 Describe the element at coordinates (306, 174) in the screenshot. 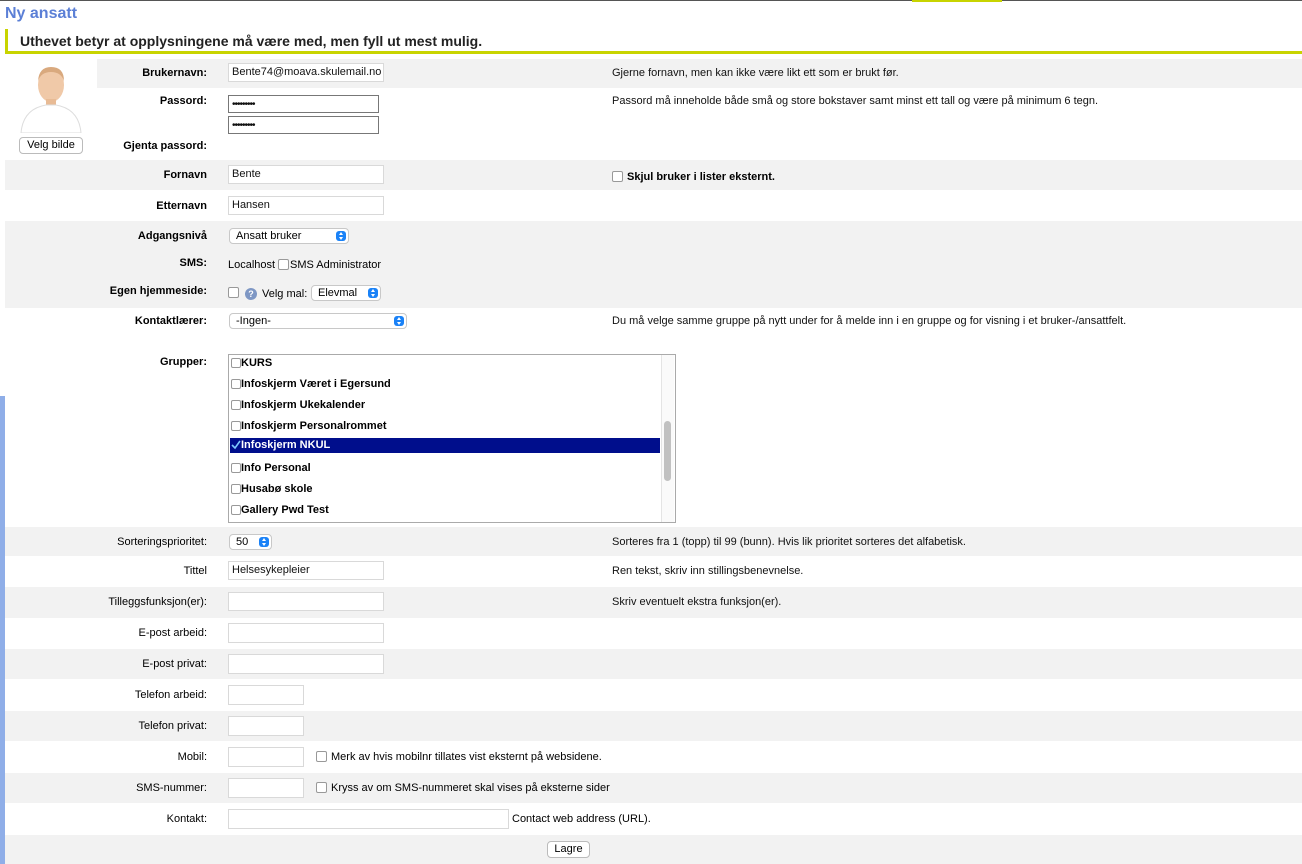

I see `firstname-input: Bente` at that location.